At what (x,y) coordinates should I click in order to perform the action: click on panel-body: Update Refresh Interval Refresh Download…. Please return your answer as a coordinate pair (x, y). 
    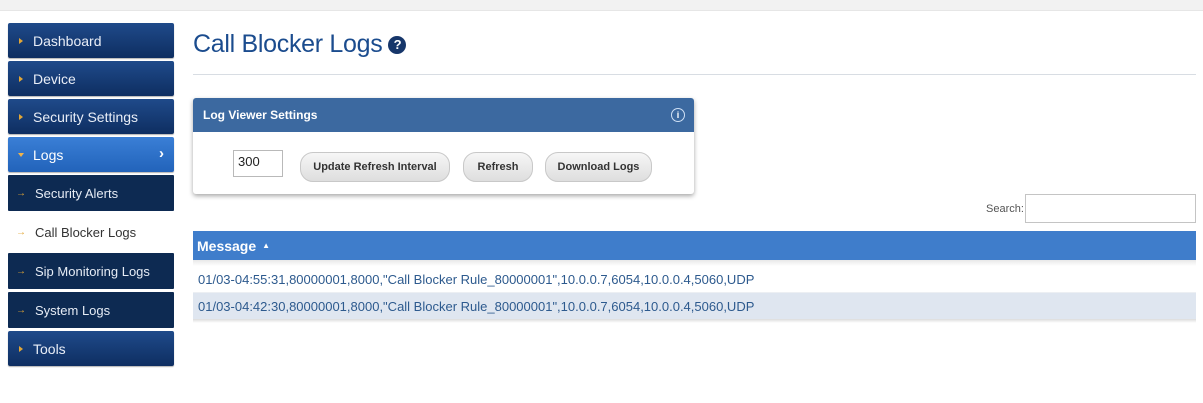
    Looking at the image, I should click on (443, 163).